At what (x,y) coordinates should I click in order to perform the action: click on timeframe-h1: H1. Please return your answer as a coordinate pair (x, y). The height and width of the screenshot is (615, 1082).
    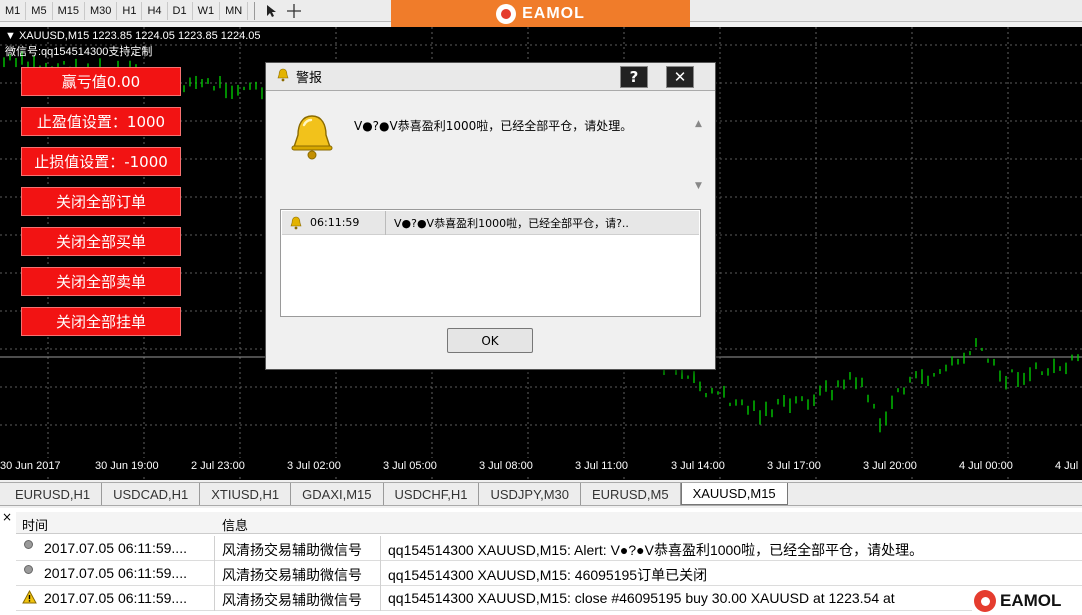
    Looking at the image, I should click on (130, 10).